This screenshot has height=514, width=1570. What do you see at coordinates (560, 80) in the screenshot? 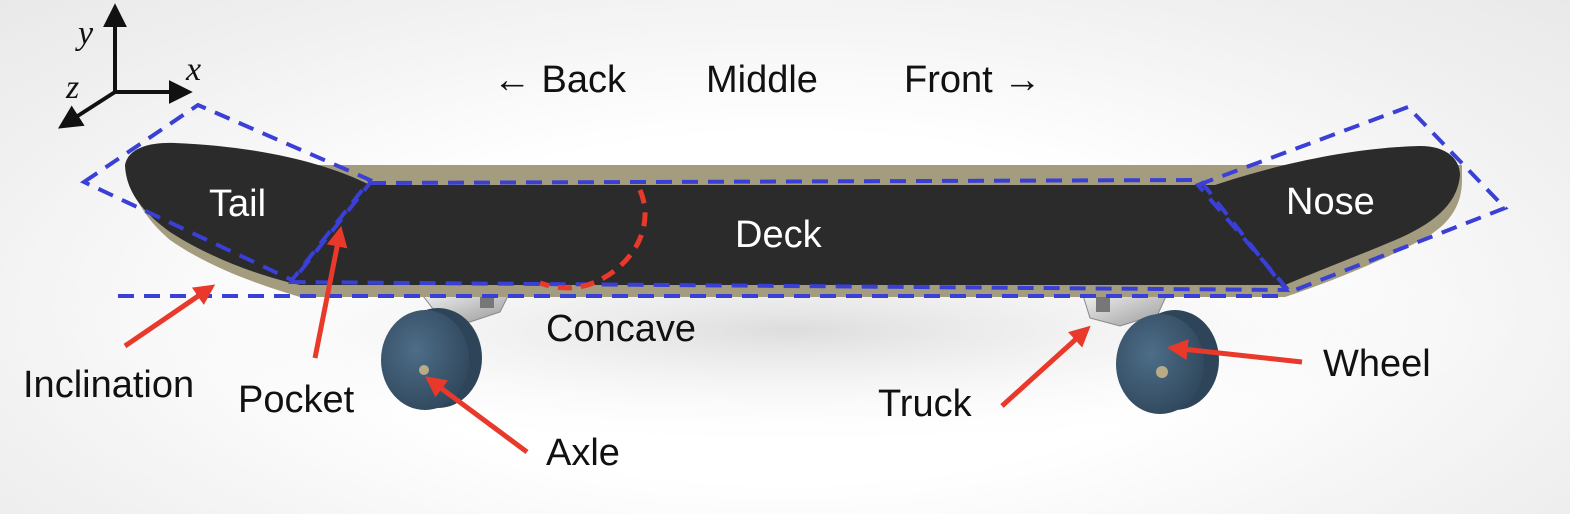
I see `direction-back: ← Back` at bounding box center [560, 80].